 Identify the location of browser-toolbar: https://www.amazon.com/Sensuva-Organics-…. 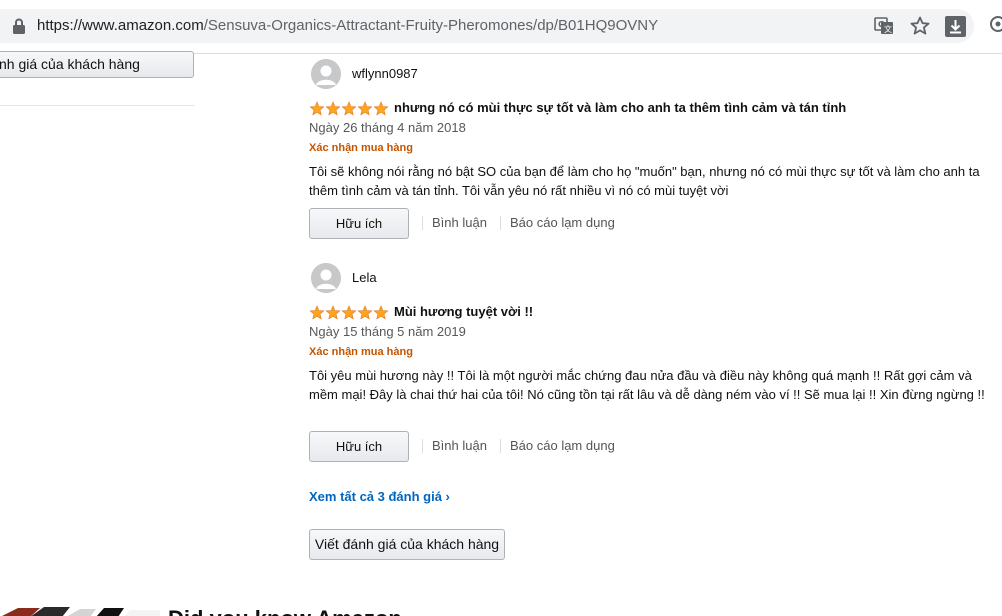
(501, 27).